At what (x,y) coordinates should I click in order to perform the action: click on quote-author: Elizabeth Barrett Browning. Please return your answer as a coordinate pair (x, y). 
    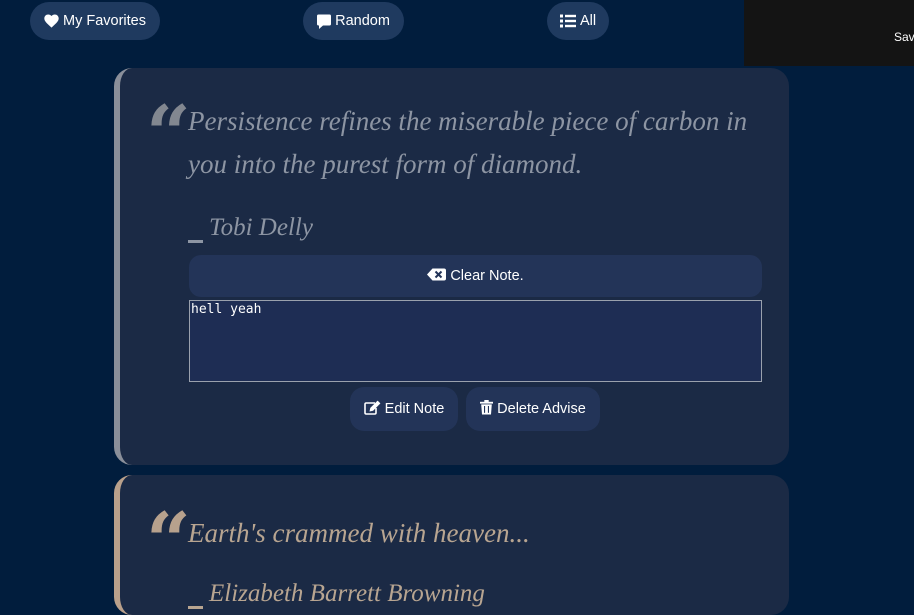
    Looking at the image, I should click on (336, 594).